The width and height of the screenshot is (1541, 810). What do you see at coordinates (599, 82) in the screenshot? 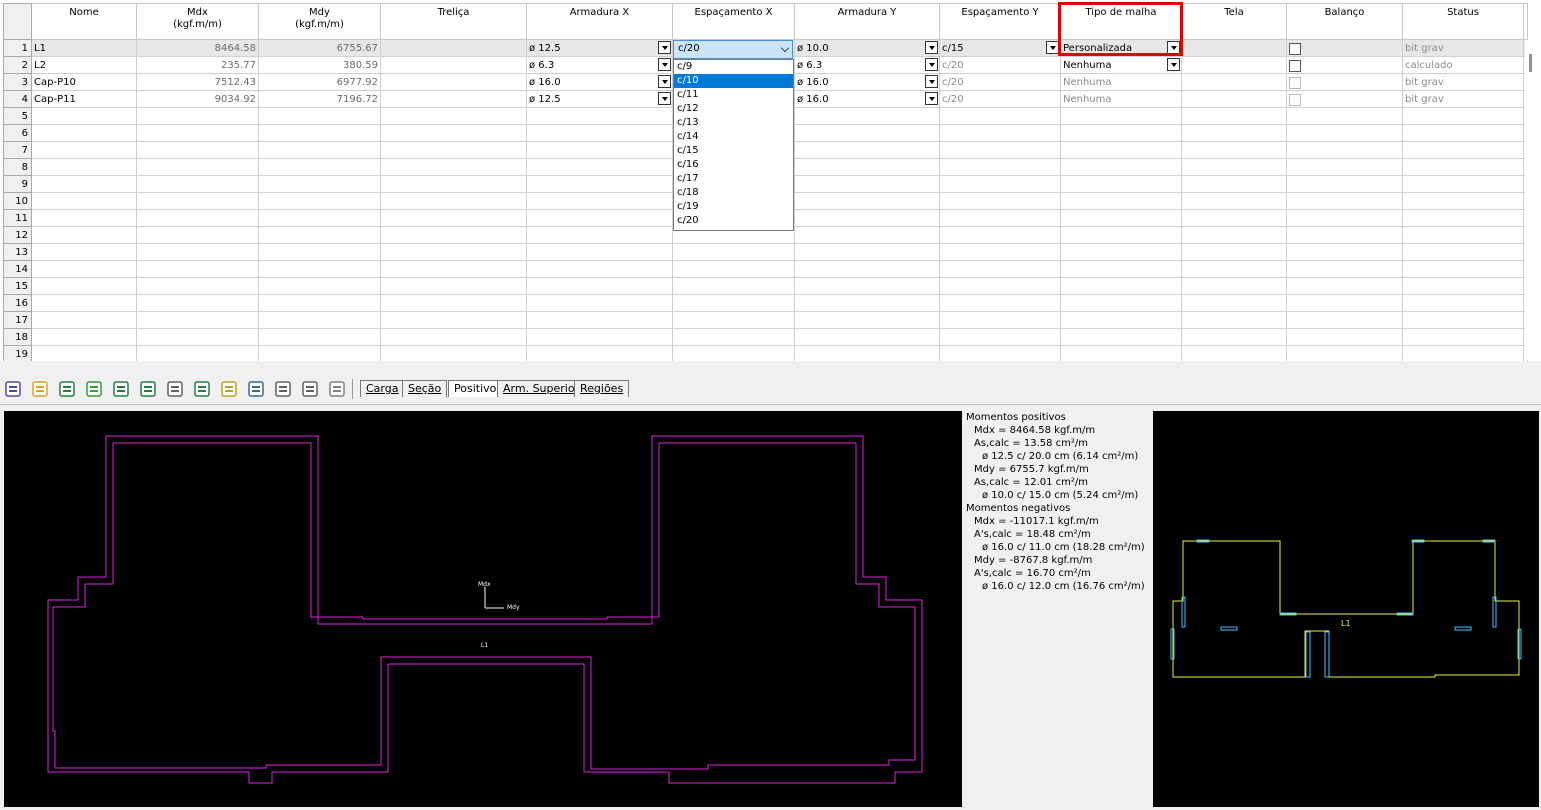
I see `cell-armadura-x: ø 16.0` at bounding box center [599, 82].